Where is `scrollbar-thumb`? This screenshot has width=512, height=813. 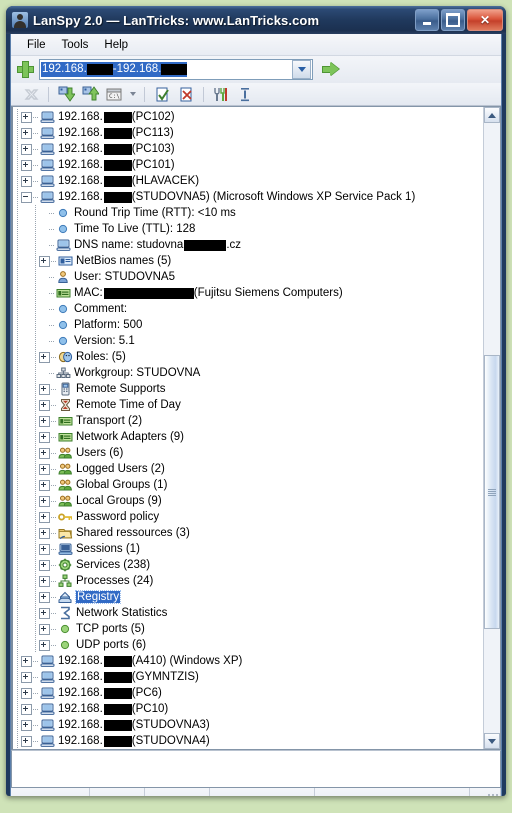
scrollbar-thumb is located at coordinates (492, 492).